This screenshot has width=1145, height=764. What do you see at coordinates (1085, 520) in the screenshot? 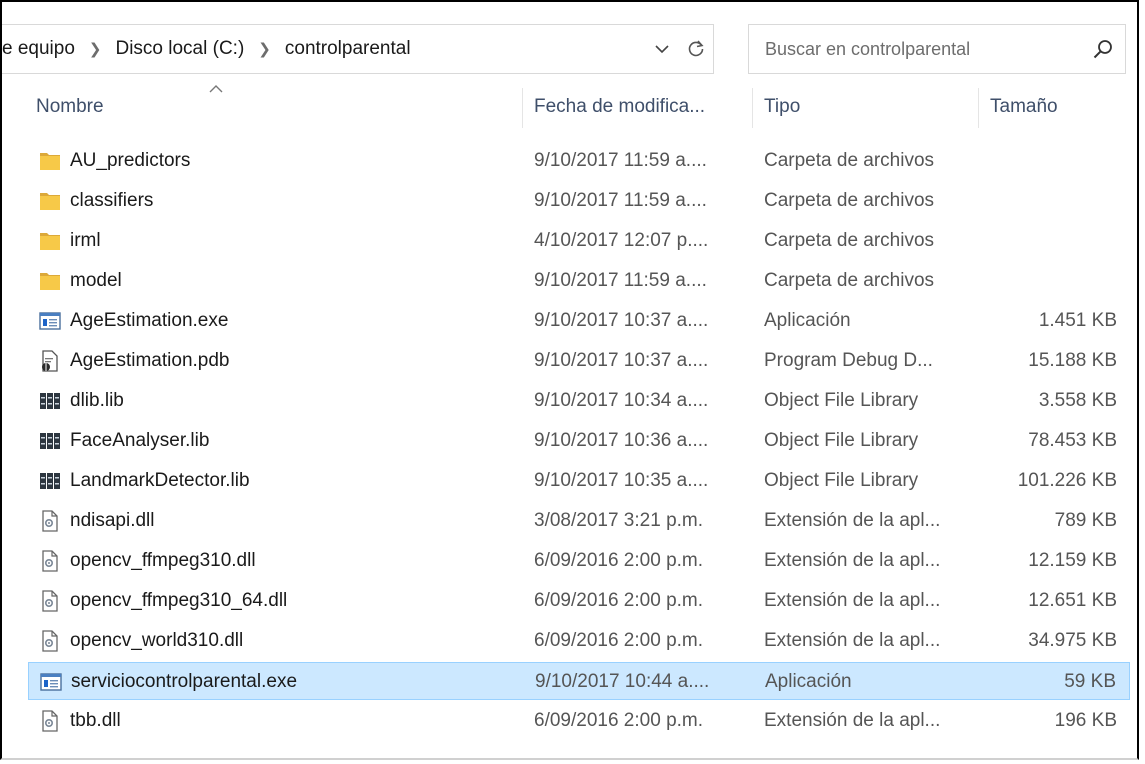
I see `file-size: 789 KB` at bounding box center [1085, 520].